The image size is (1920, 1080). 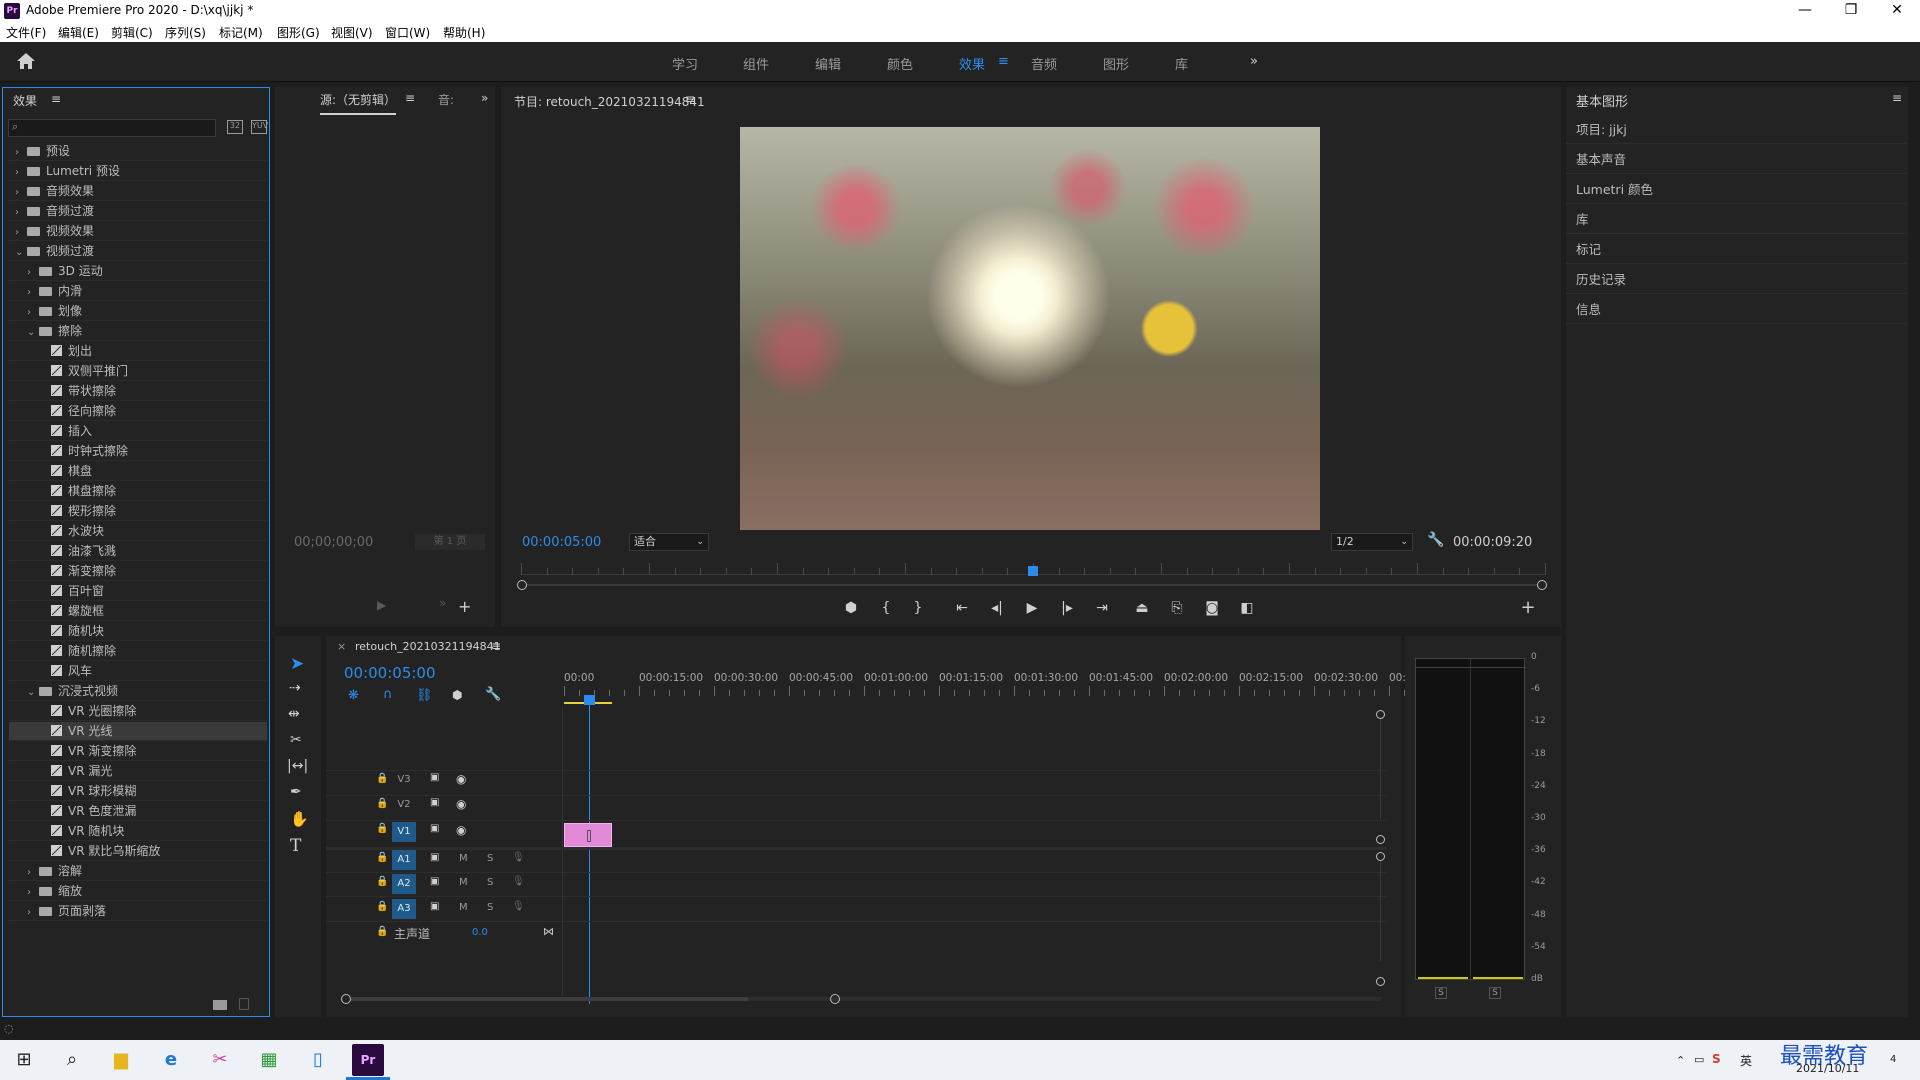 I want to click on ime-language-indicator: 英, so click(x=1746, y=1060).